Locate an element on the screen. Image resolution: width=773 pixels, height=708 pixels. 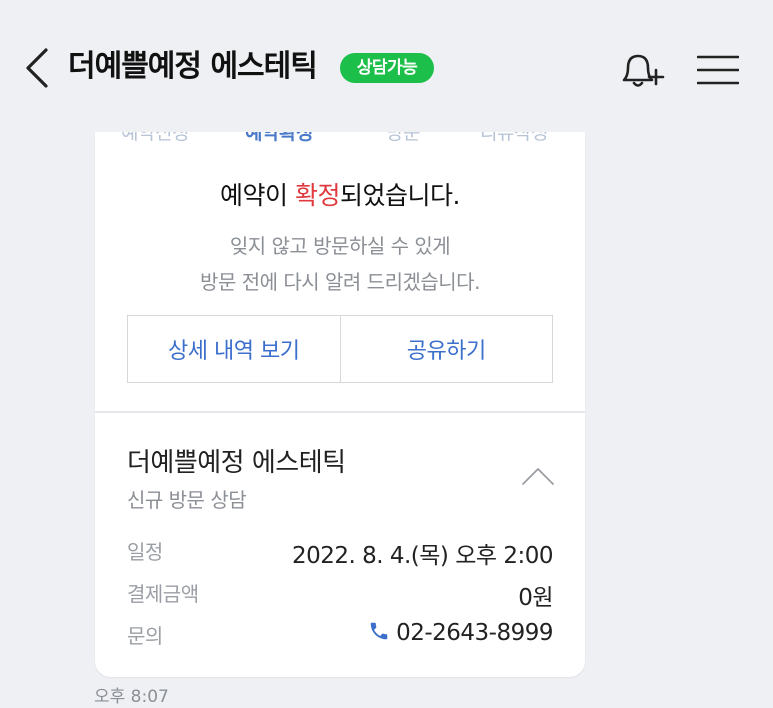
schedule-label: 일정 is located at coordinates (145, 552).